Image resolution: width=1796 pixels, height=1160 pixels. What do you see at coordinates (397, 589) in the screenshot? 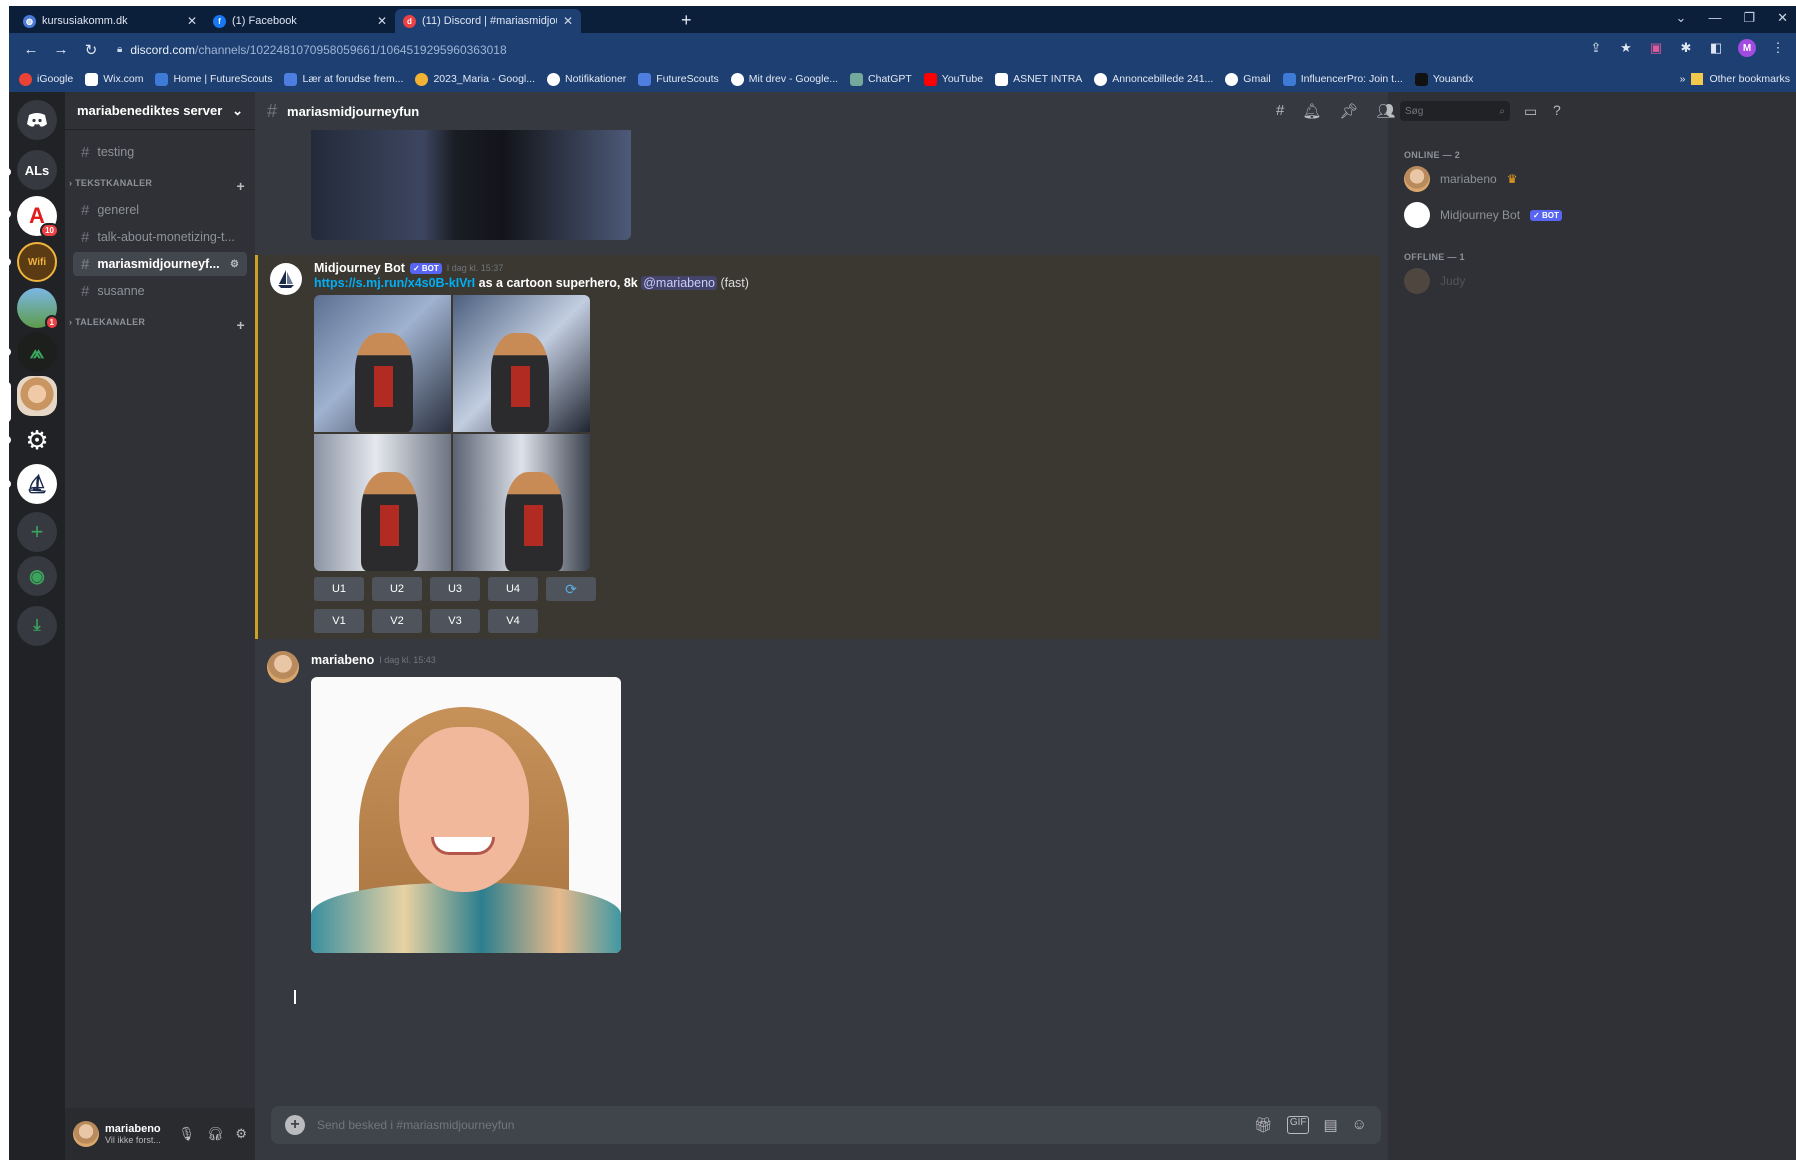
I see `u2-button: U2` at bounding box center [397, 589].